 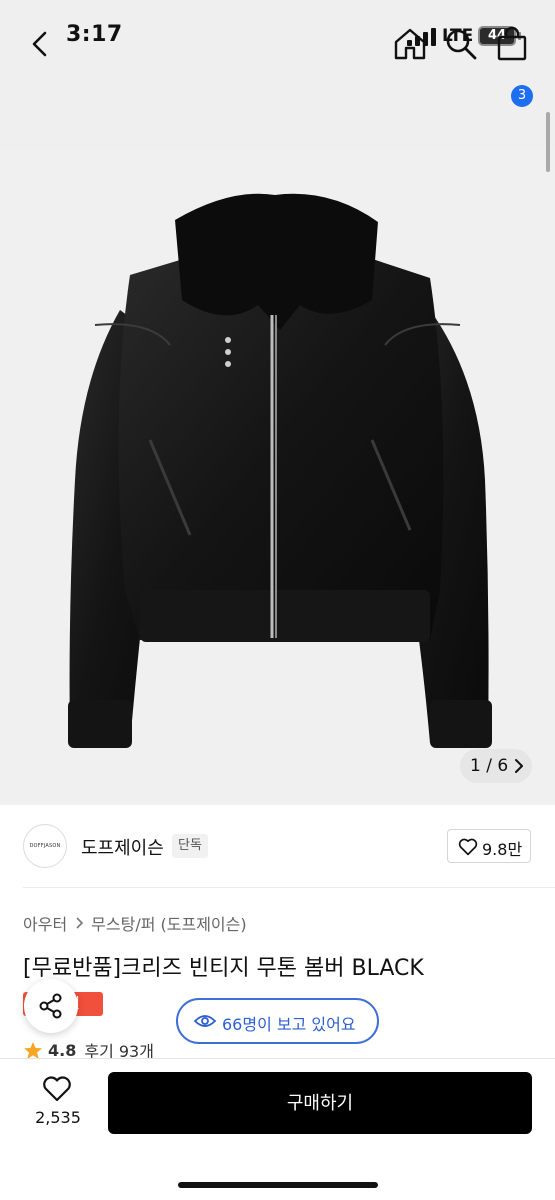 What do you see at coordinates (45, 923) in the screenshot?
I see `breadcrumb-category: 아우터` at bounding box center [45, 923].